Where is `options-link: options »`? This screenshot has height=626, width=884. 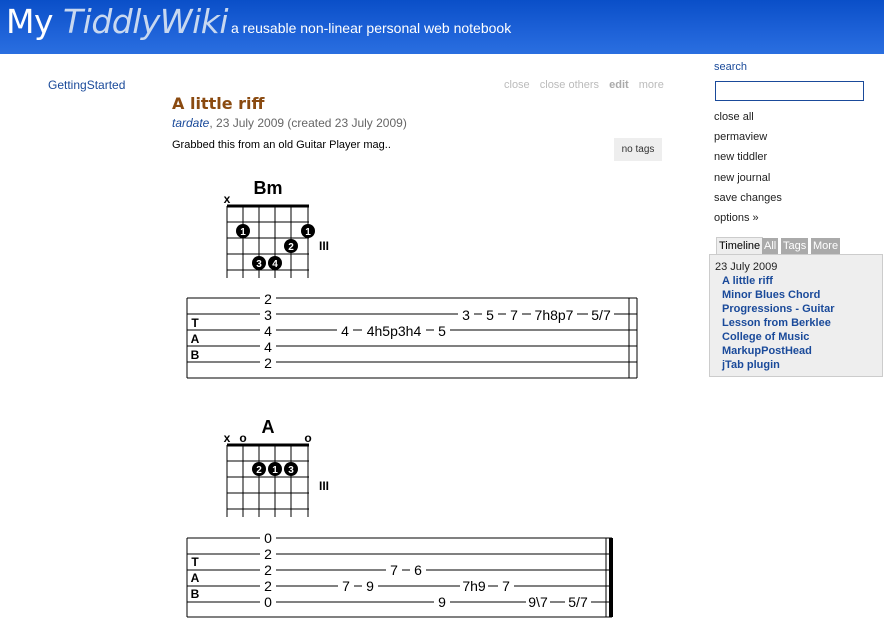
options-link: options » is located at coordinates (736, 218).